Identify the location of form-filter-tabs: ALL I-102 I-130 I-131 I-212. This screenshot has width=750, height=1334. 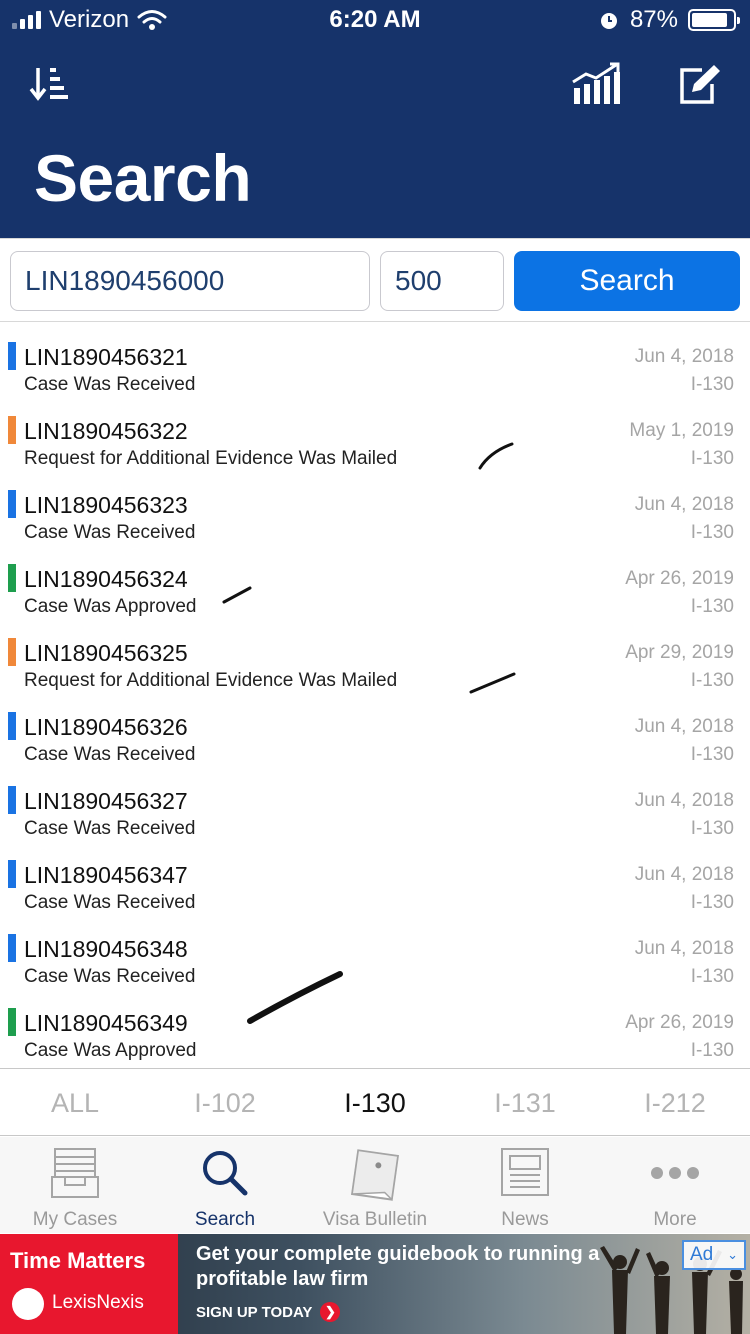
(375, 1102).